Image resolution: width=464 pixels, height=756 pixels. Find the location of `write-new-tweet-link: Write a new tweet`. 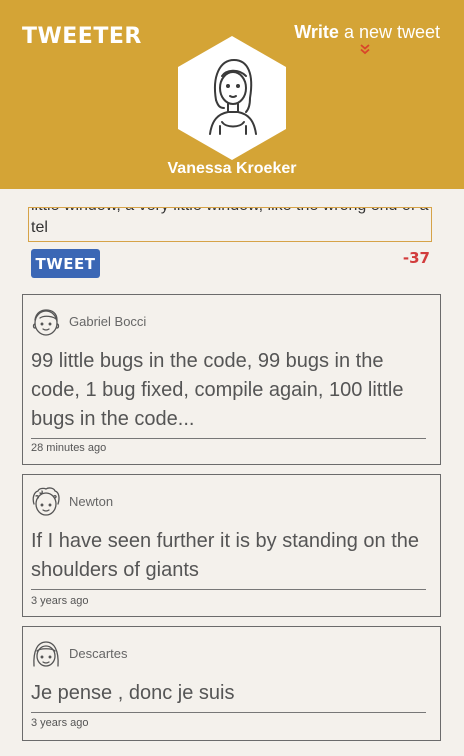

write-new-tweet-link: Write a new tweet is located at coordinates (367, 32).